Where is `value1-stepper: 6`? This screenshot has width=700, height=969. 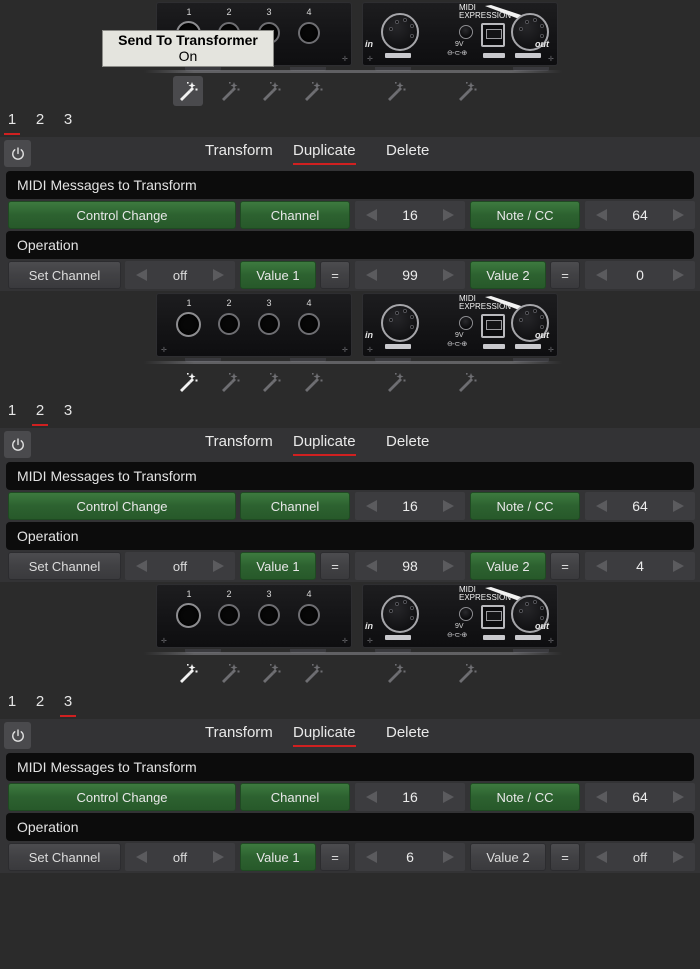
value1-stepper: 6 is located at coordinates (410, 857).